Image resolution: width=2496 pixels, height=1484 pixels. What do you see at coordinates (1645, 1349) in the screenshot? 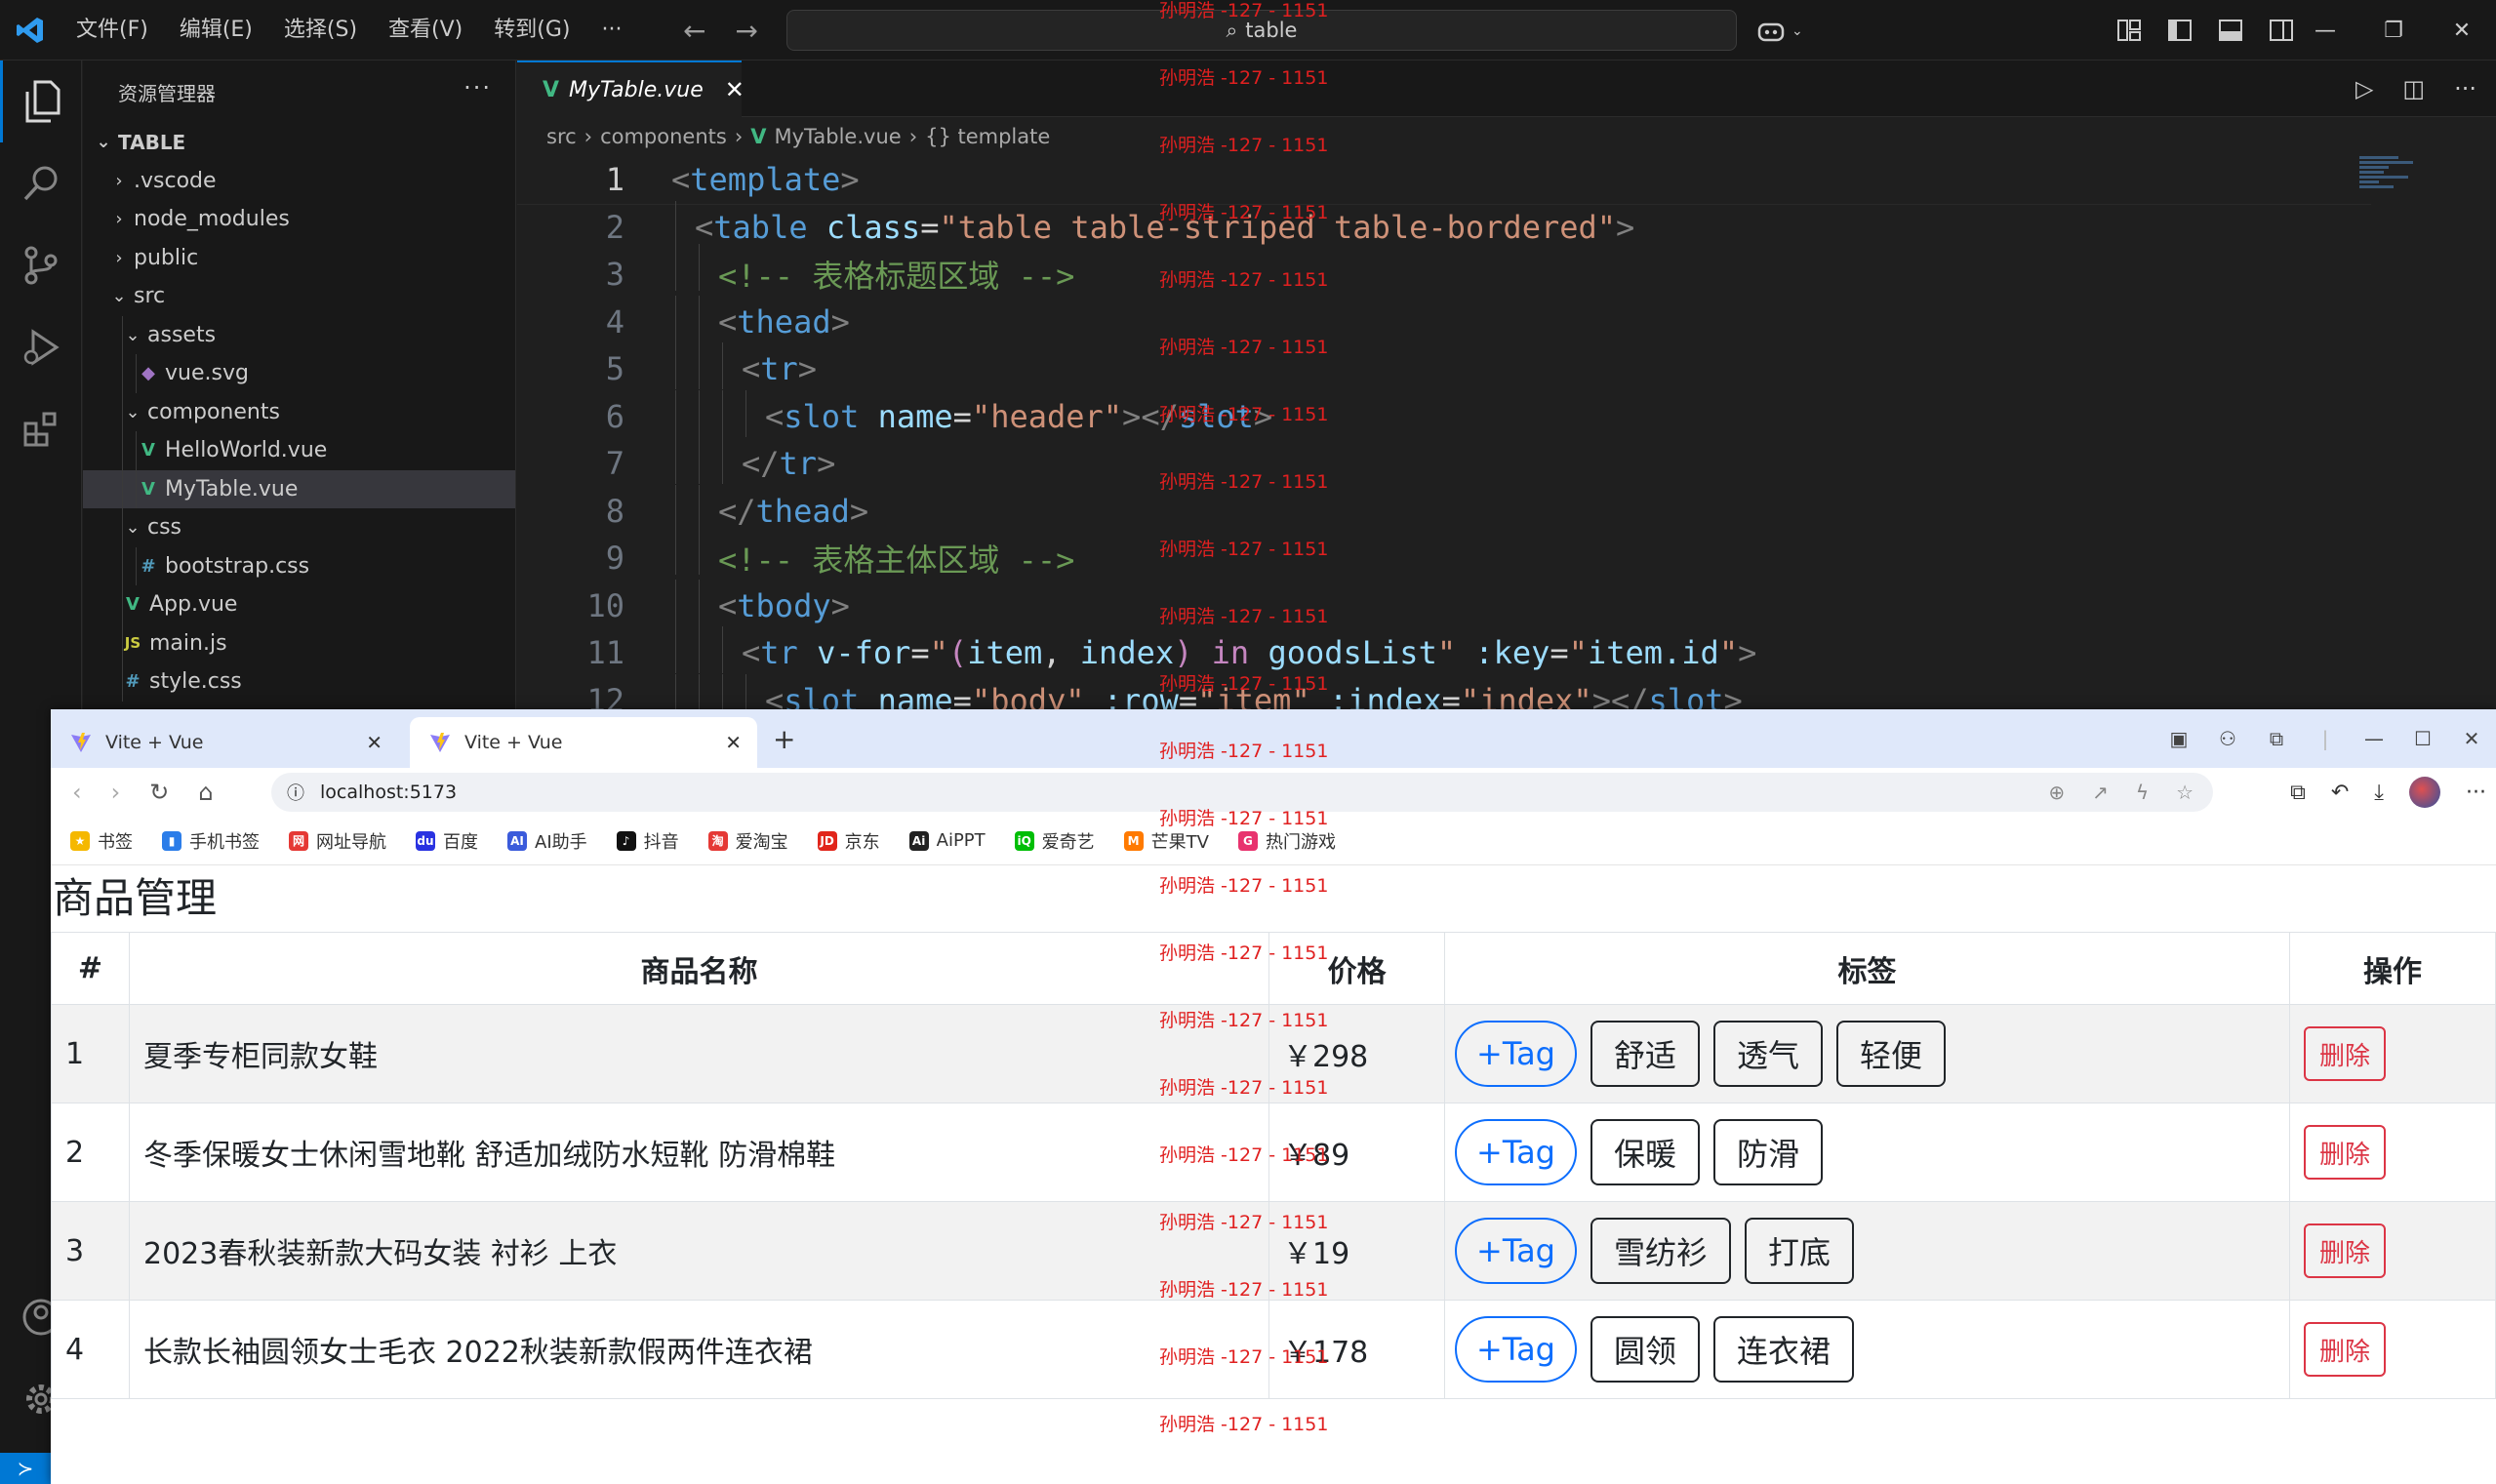
I see `tag-badge: 圆领` at bounding box center [1645, 1349].